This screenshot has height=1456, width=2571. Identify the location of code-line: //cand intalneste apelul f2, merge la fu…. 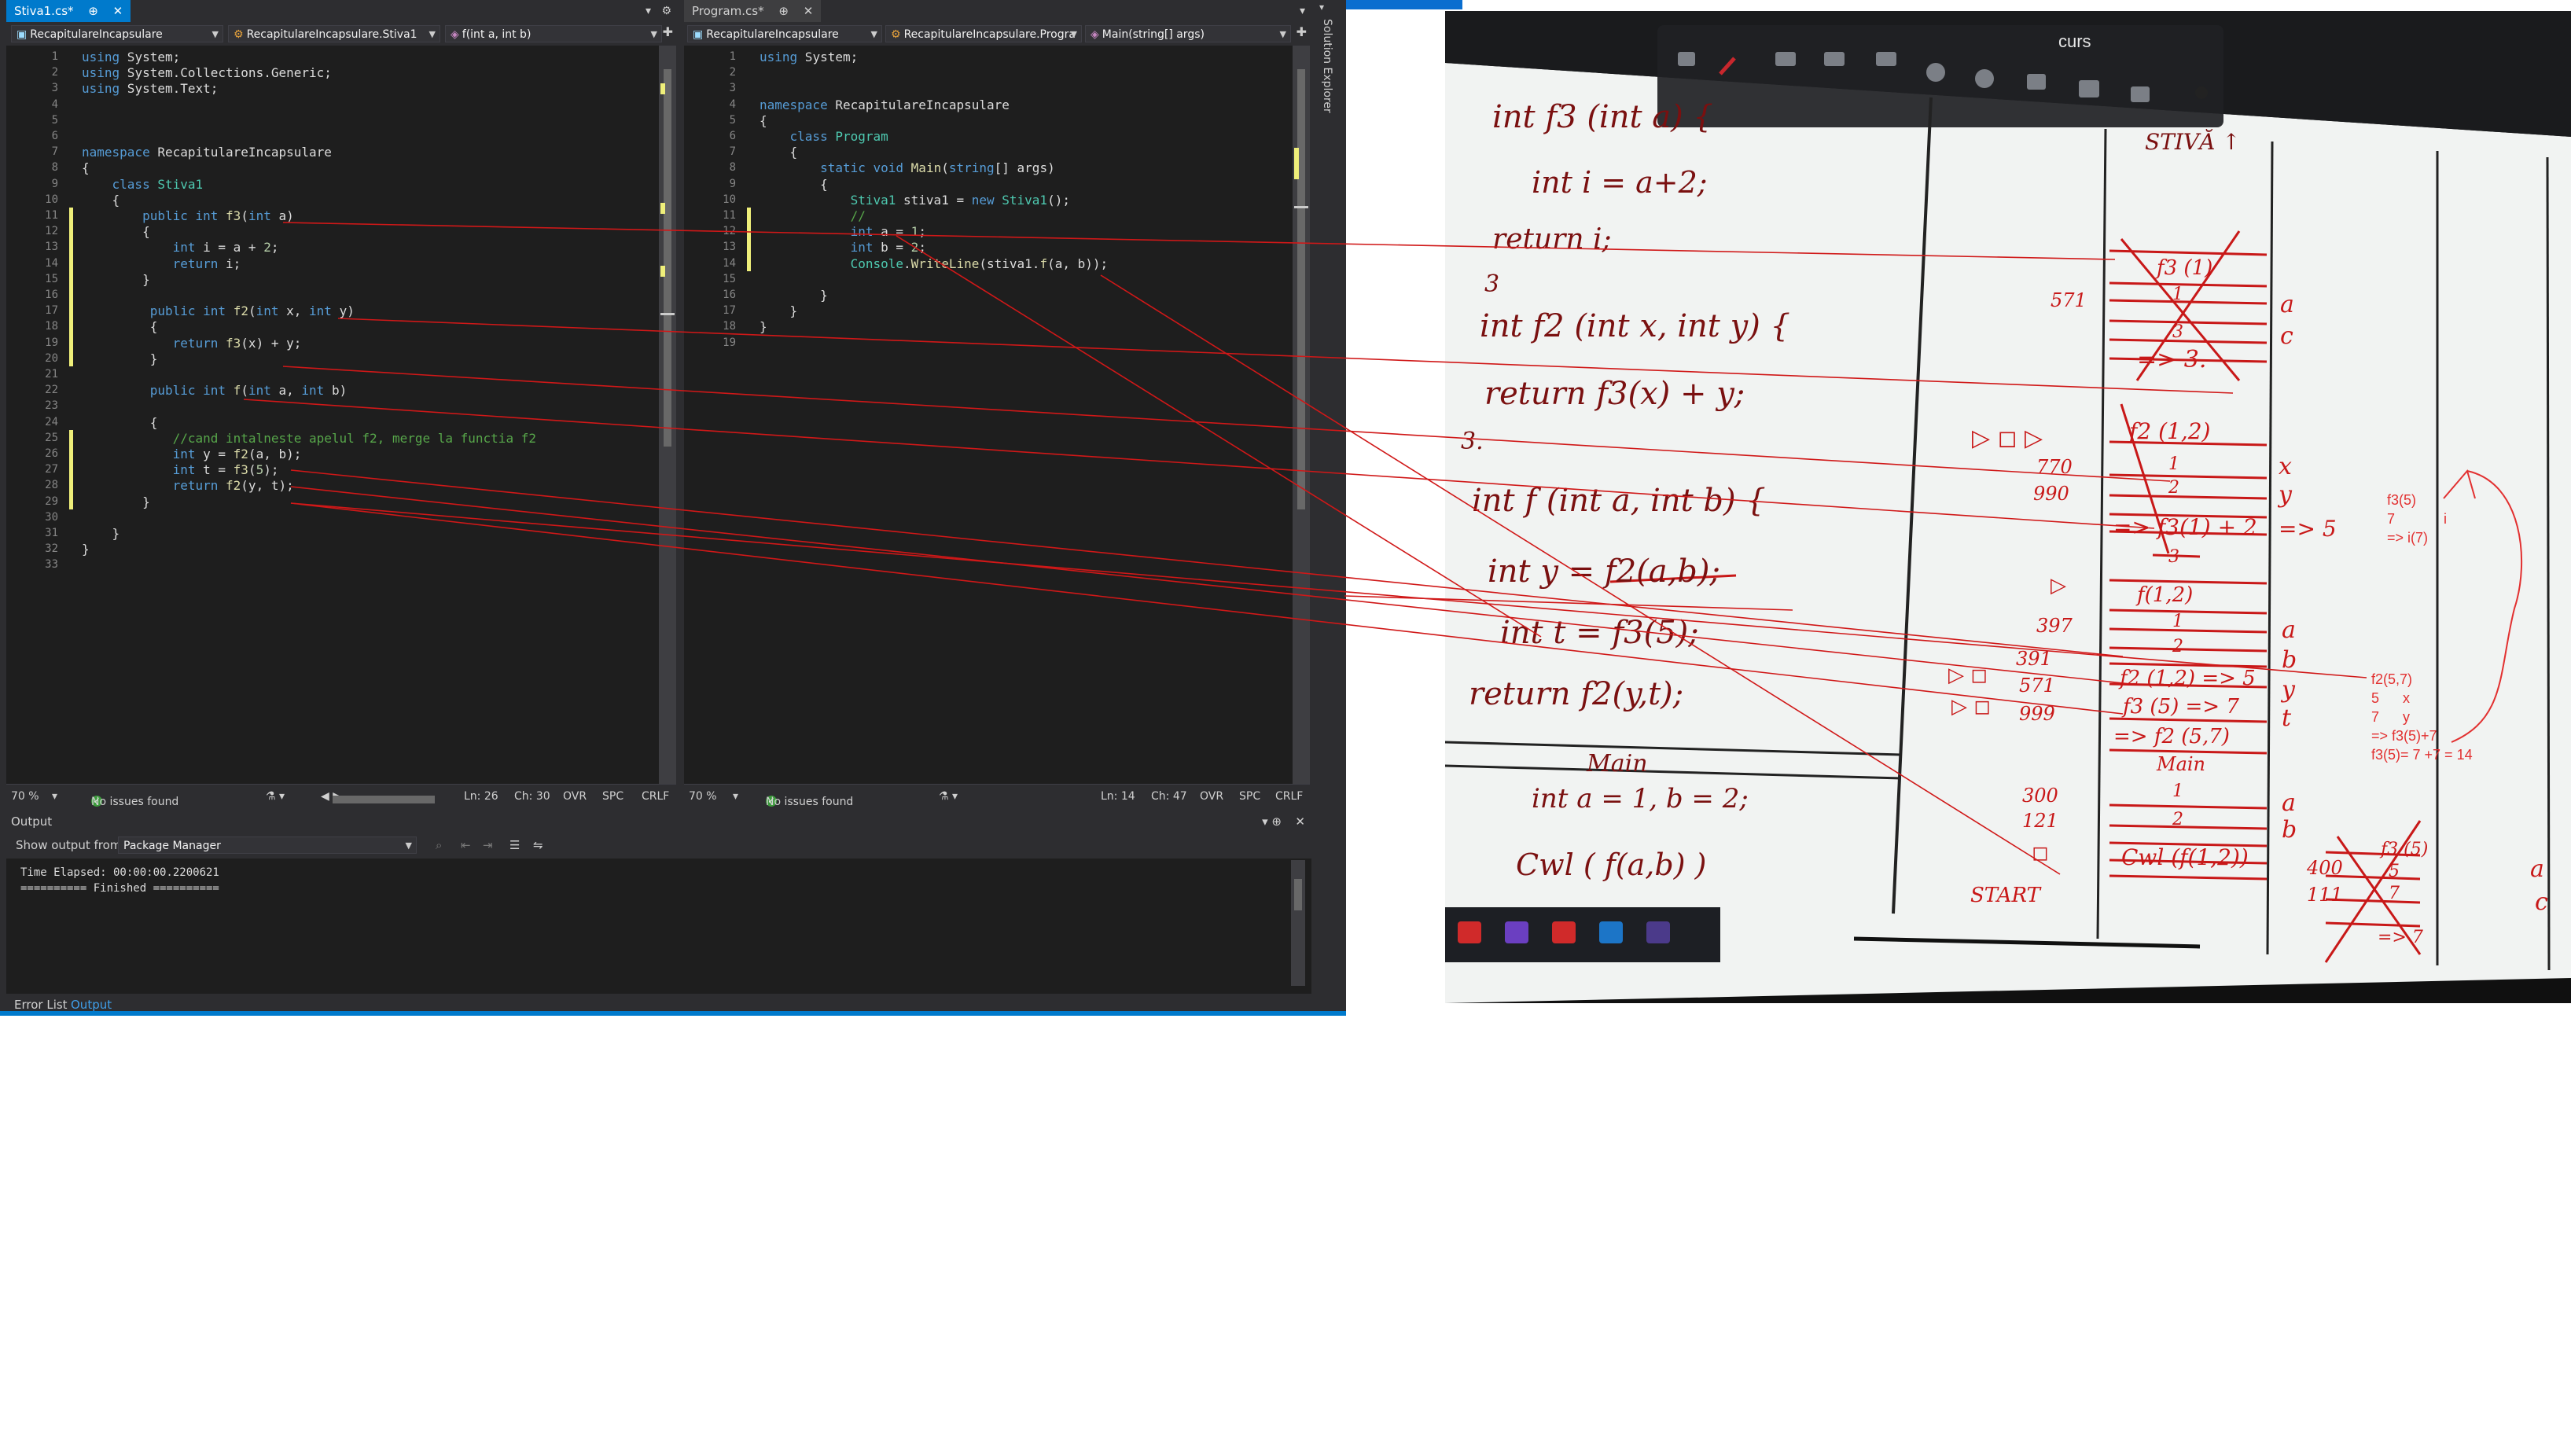
(309, 438).